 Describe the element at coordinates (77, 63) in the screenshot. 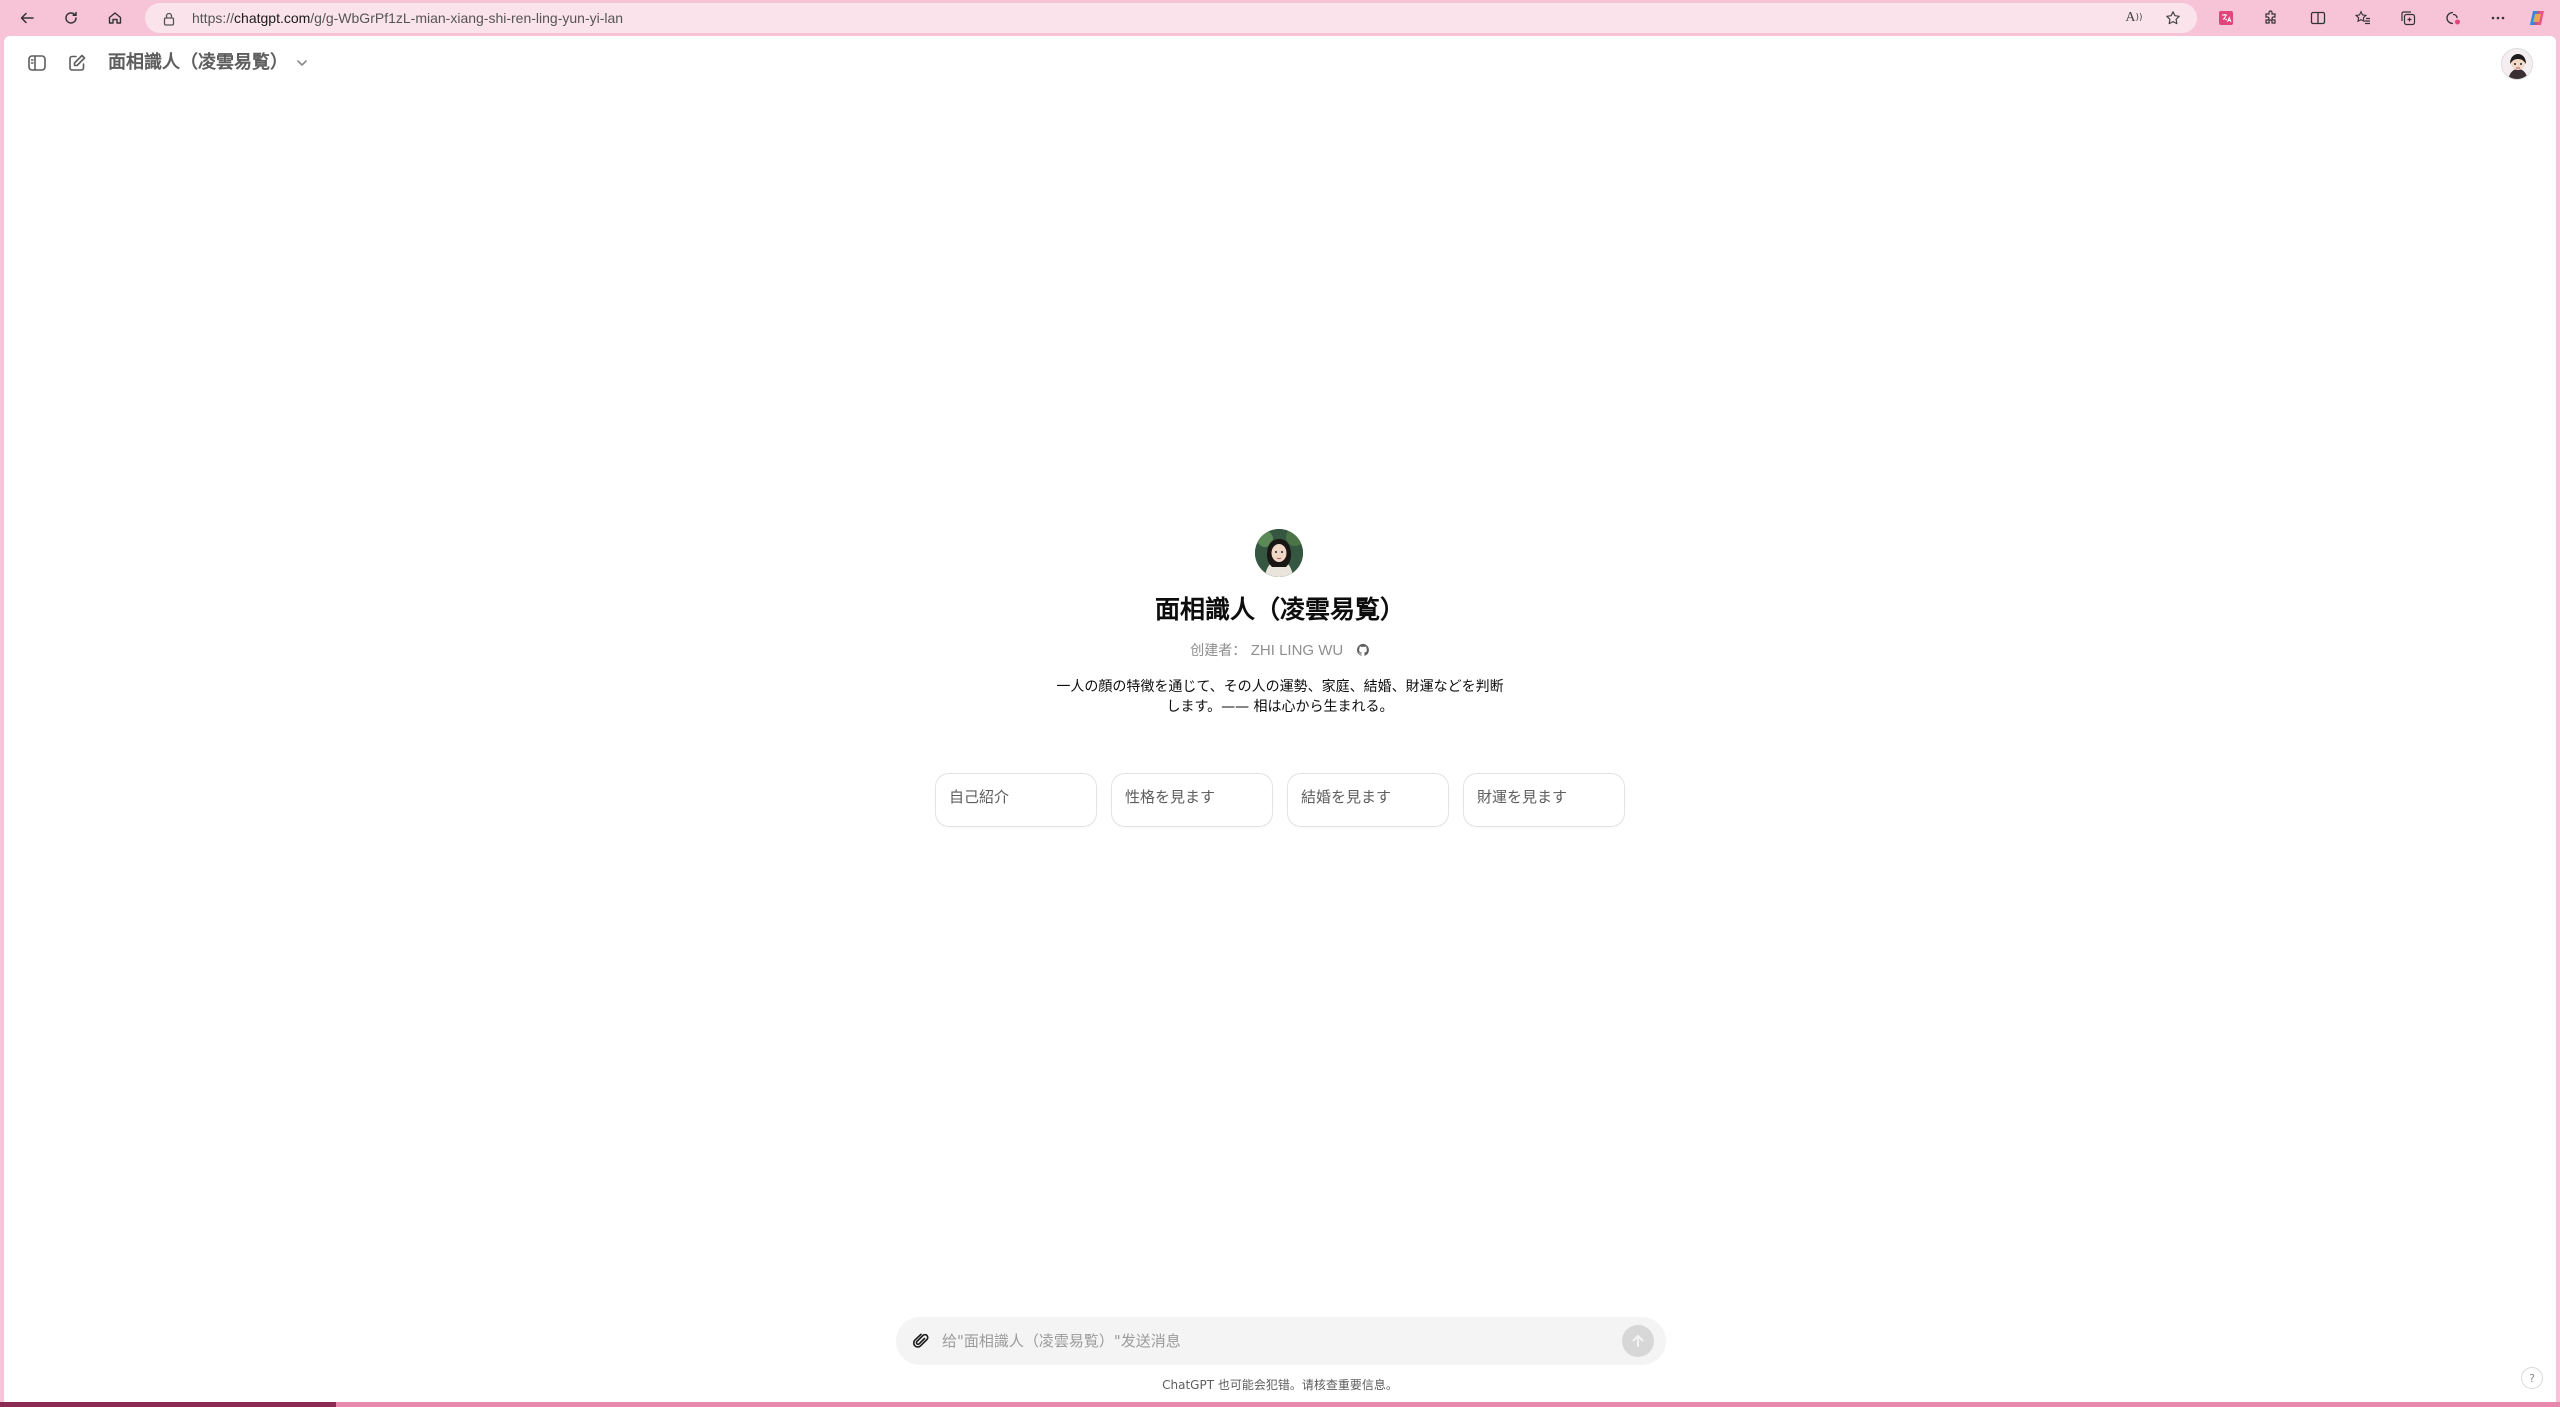

I see `new-chat-icon` at that location.